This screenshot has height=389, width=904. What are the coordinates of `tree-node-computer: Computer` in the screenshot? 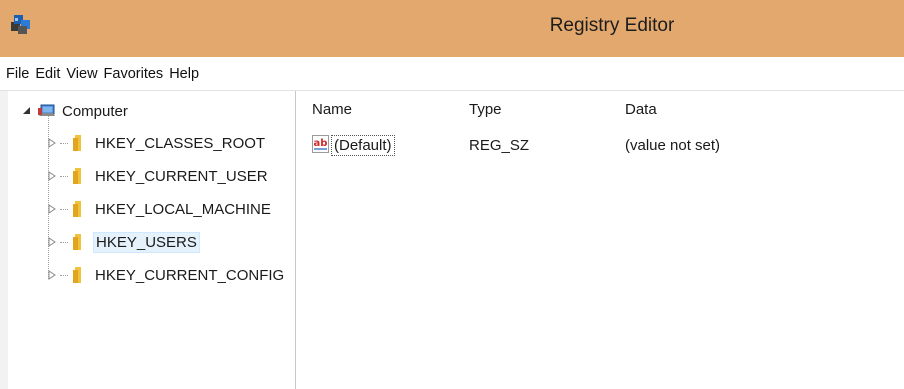 It's located at (76, 111).